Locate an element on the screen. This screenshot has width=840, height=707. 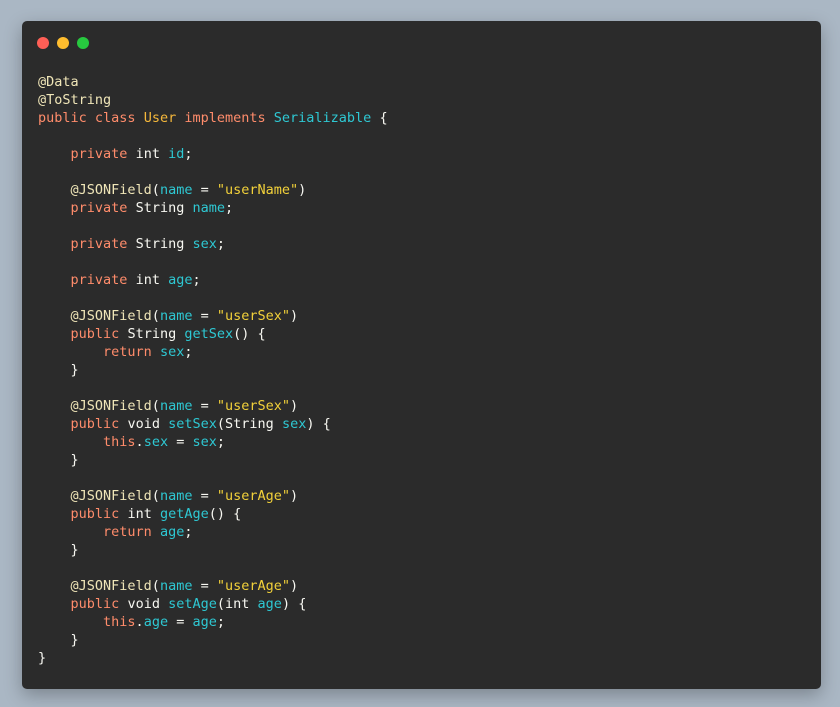
code-token-plain: ) { is located at coordinates (294, 604).